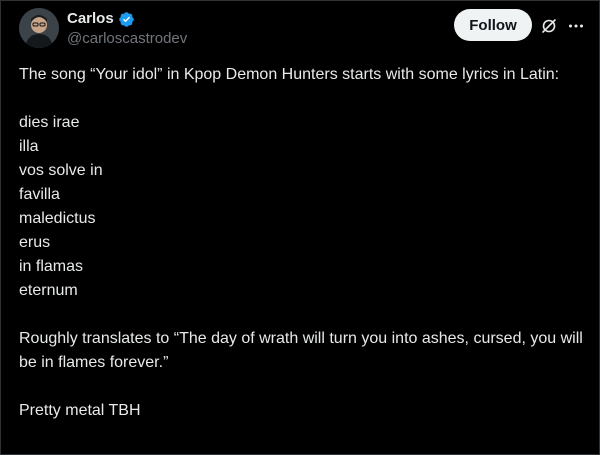 The width and height of the screenshot is (600, 455). I want to click on author-name-row: Carlos, so click(101, 19).